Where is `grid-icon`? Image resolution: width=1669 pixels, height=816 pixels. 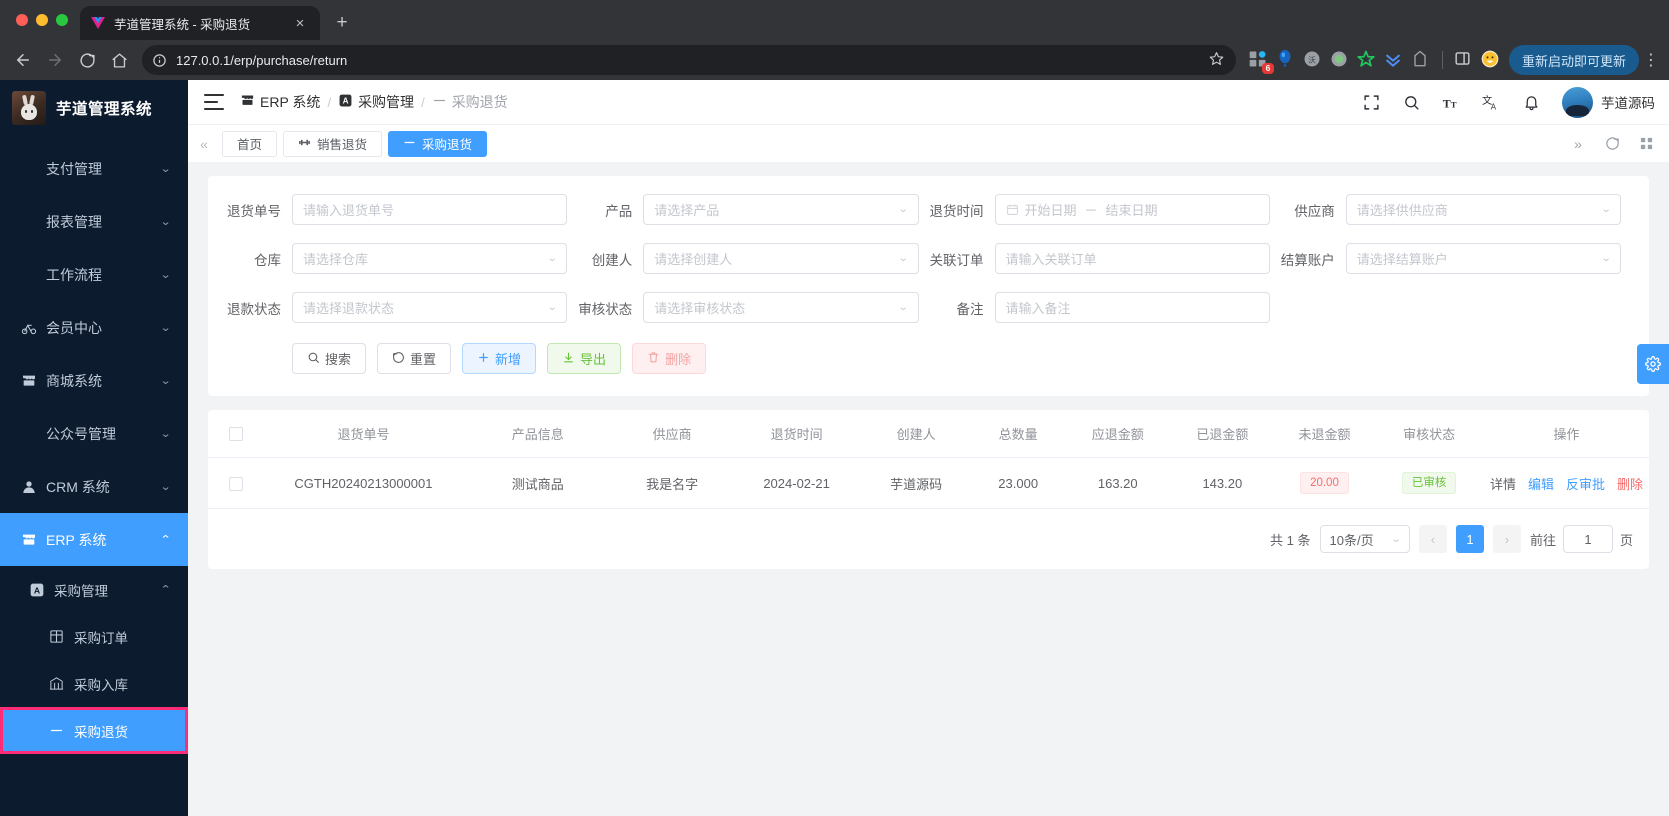
grid-icon is located at coordinates (1646, 144).